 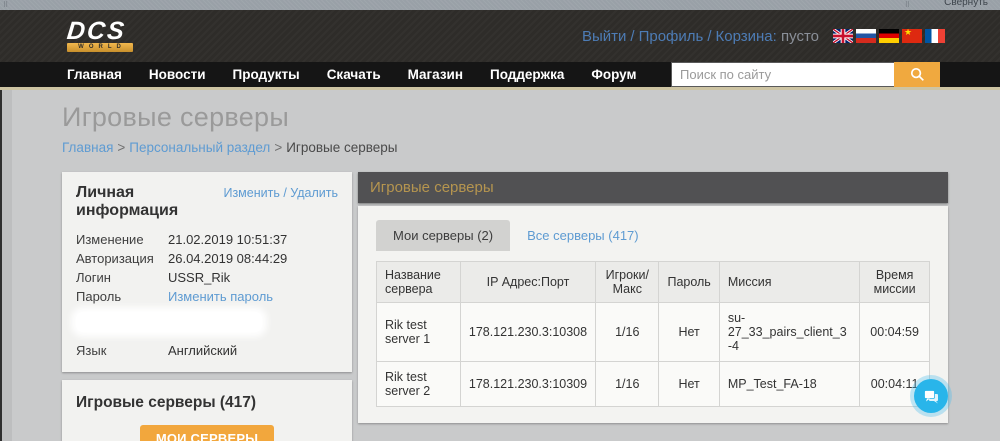 I want to click on info-label: Логин, so click(x=93, y=277).